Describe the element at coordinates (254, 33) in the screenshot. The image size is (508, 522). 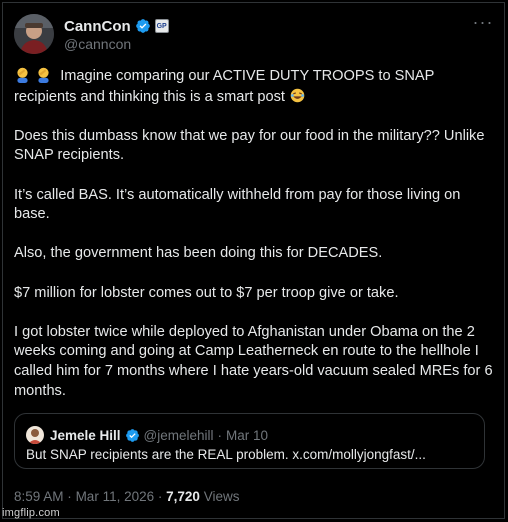
I see `tweet-header: CannCon GP @canncon ···` at that location.